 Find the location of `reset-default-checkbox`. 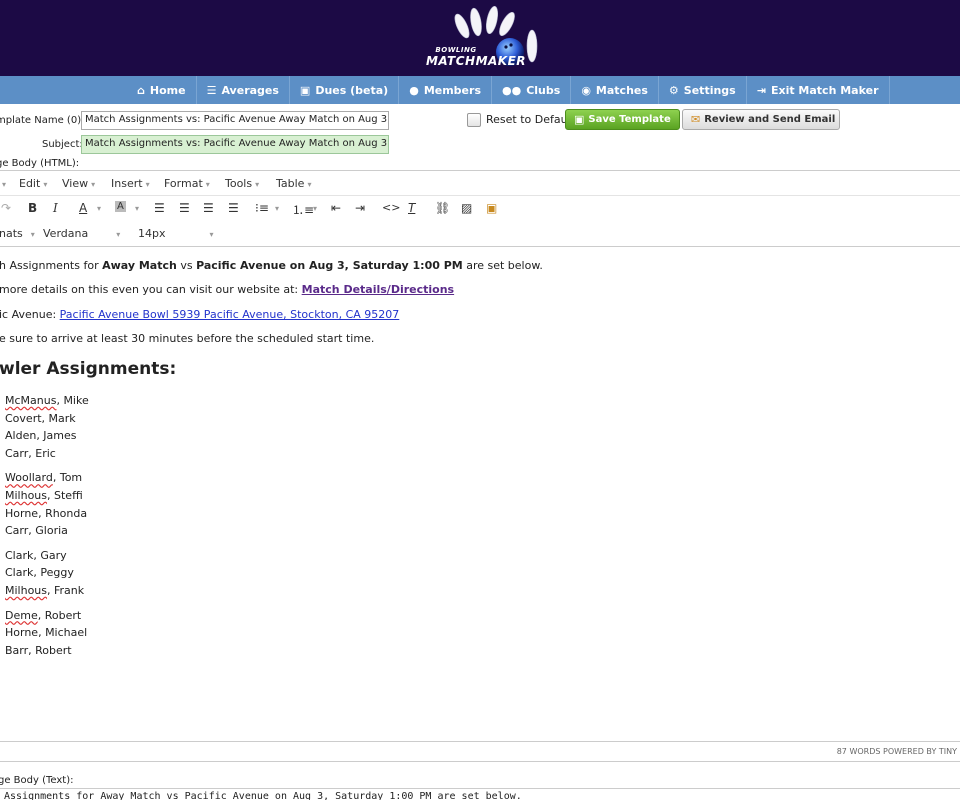

reset-default-checkbox is located at coordinates (474, 120).